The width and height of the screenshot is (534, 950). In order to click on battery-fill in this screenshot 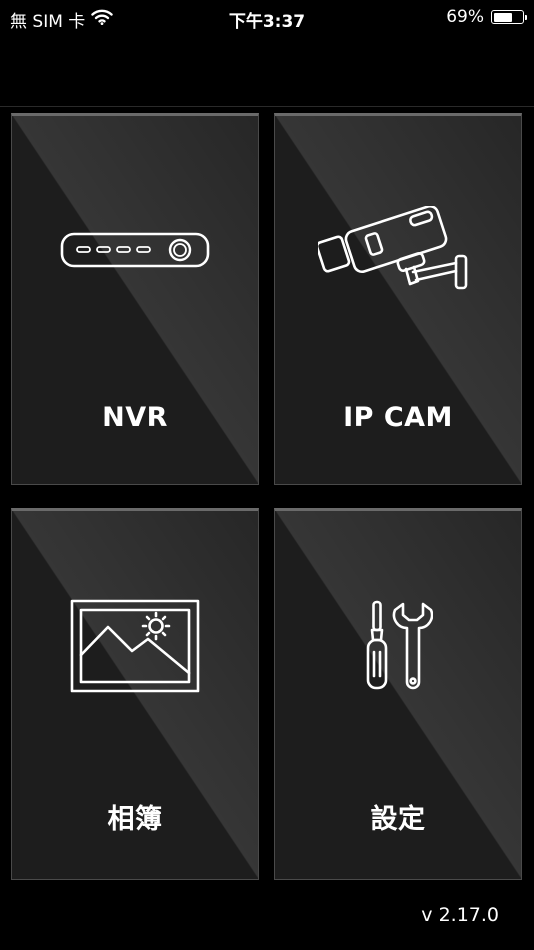, I will do `click(503, 17)`.